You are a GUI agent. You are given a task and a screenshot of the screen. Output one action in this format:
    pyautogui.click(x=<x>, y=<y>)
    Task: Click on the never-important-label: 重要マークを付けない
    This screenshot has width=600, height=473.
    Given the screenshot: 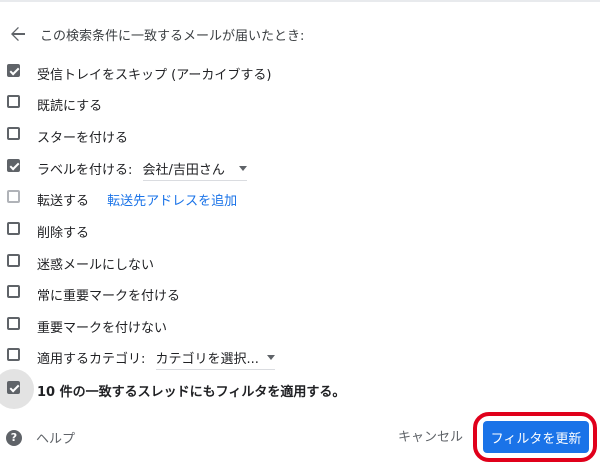 What is the action you would take?
    pyautogui.click(x=102, y=328)
    